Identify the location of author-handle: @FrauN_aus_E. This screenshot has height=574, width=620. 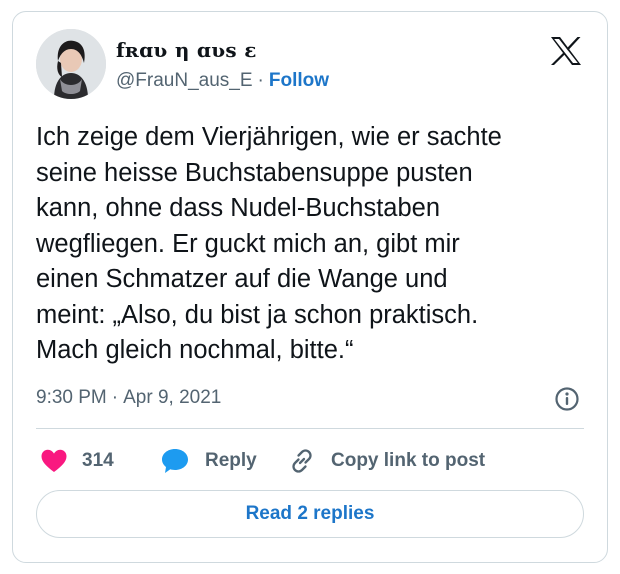
(184, 80).